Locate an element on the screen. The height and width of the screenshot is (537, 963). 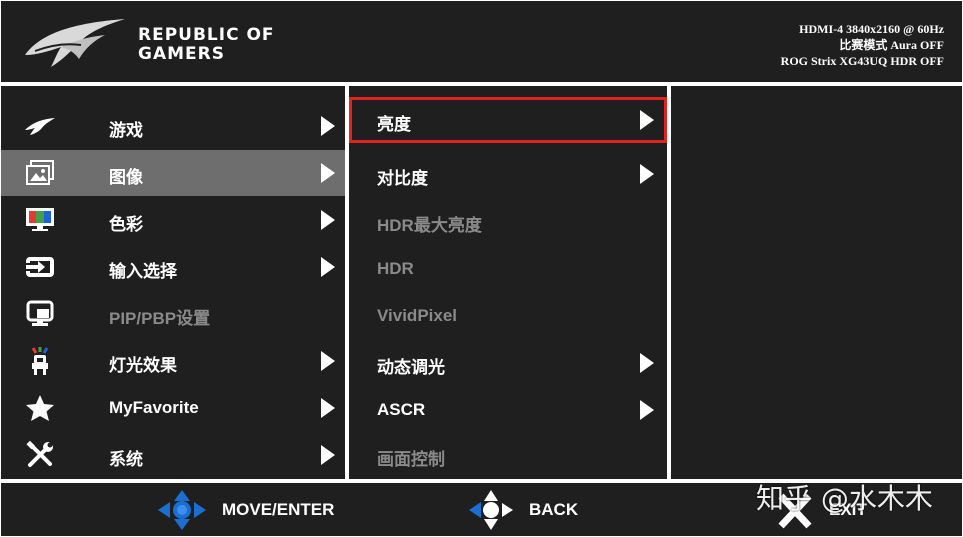
brand-name: REPUBLIC OF GAMERS is located at coordinates (206, 45).